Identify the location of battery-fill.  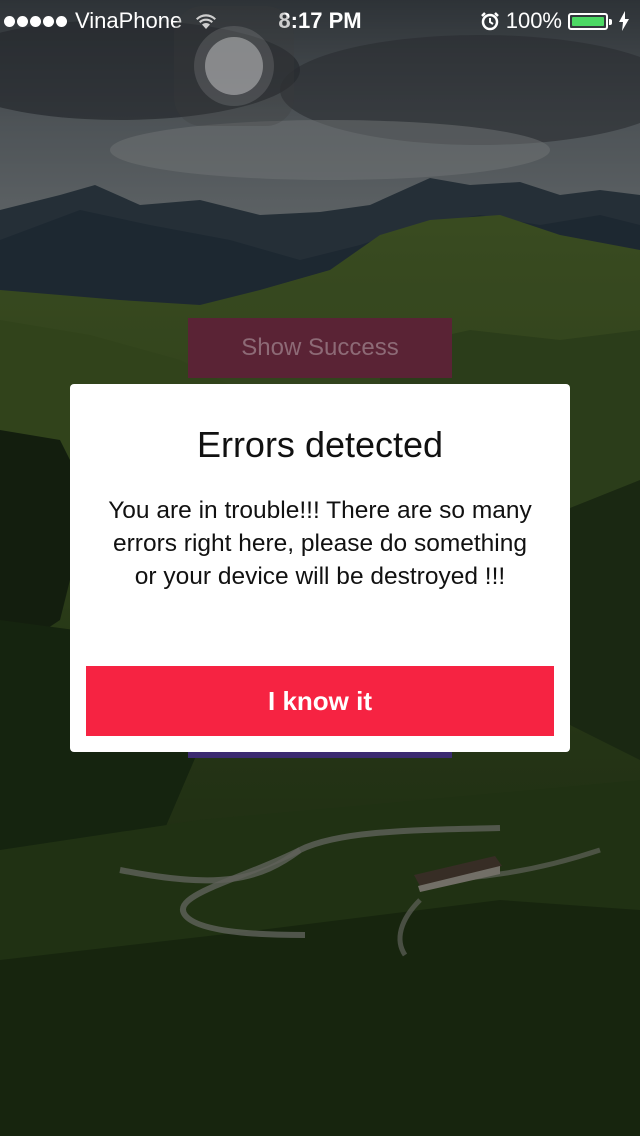
(588, 21).